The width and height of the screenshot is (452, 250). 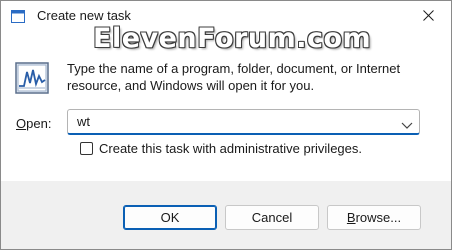 I want to click on dialog-title: Create new task, so click(x=84, y=15).